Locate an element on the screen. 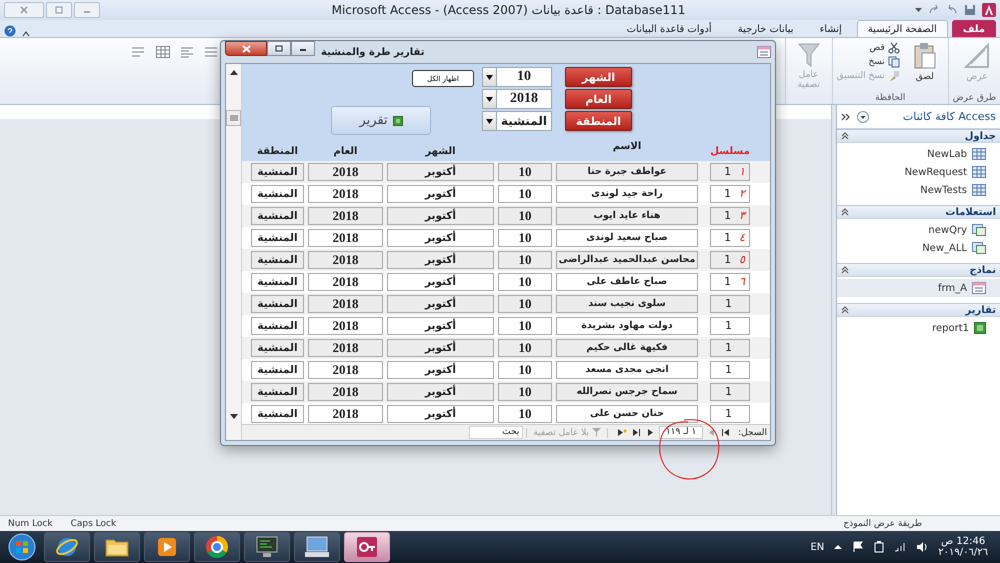  name-field: دولت مهاود بشريدة is located at coordinates (627, 326).